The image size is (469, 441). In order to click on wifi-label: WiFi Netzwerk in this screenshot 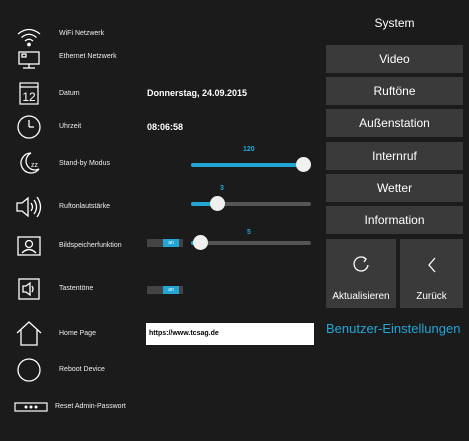, I will do `click(82, 33)`.